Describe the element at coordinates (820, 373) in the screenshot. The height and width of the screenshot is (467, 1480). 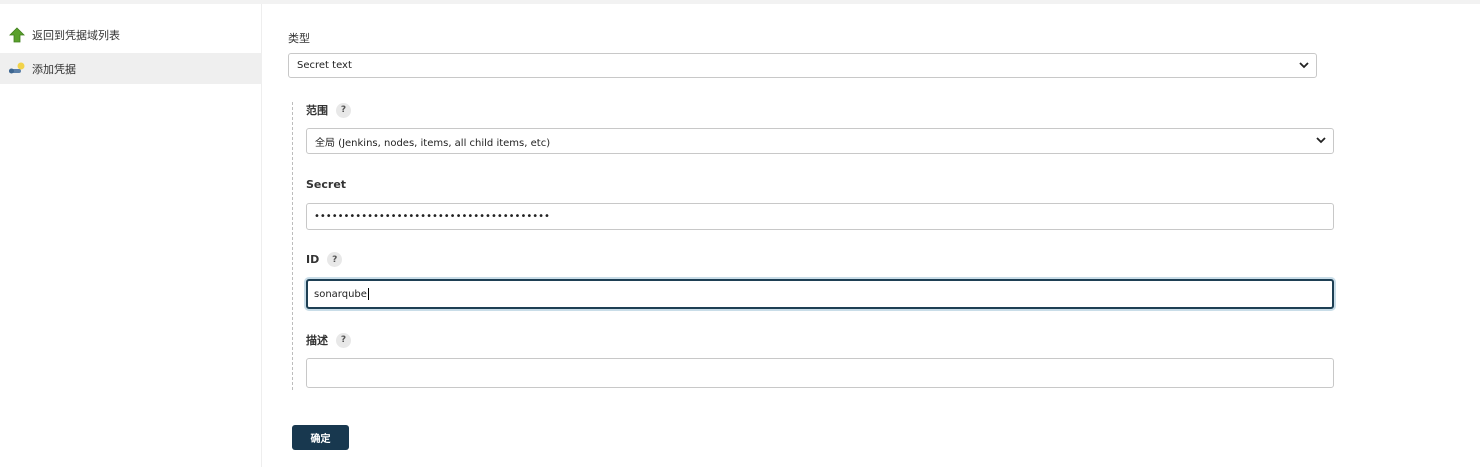
I see `description-input` at that location.